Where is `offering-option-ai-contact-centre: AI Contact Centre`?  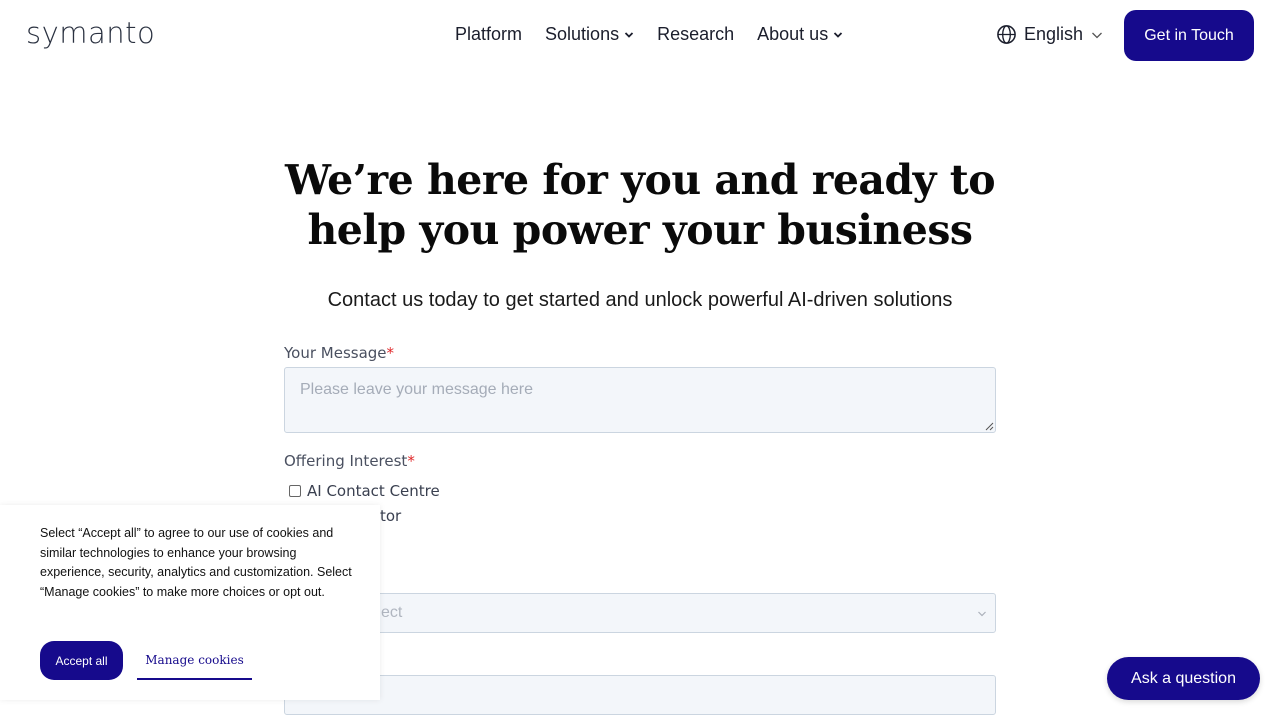
offering-option-ai-contact-centre: AI Contact Centre is located at coordinates (364, 491).